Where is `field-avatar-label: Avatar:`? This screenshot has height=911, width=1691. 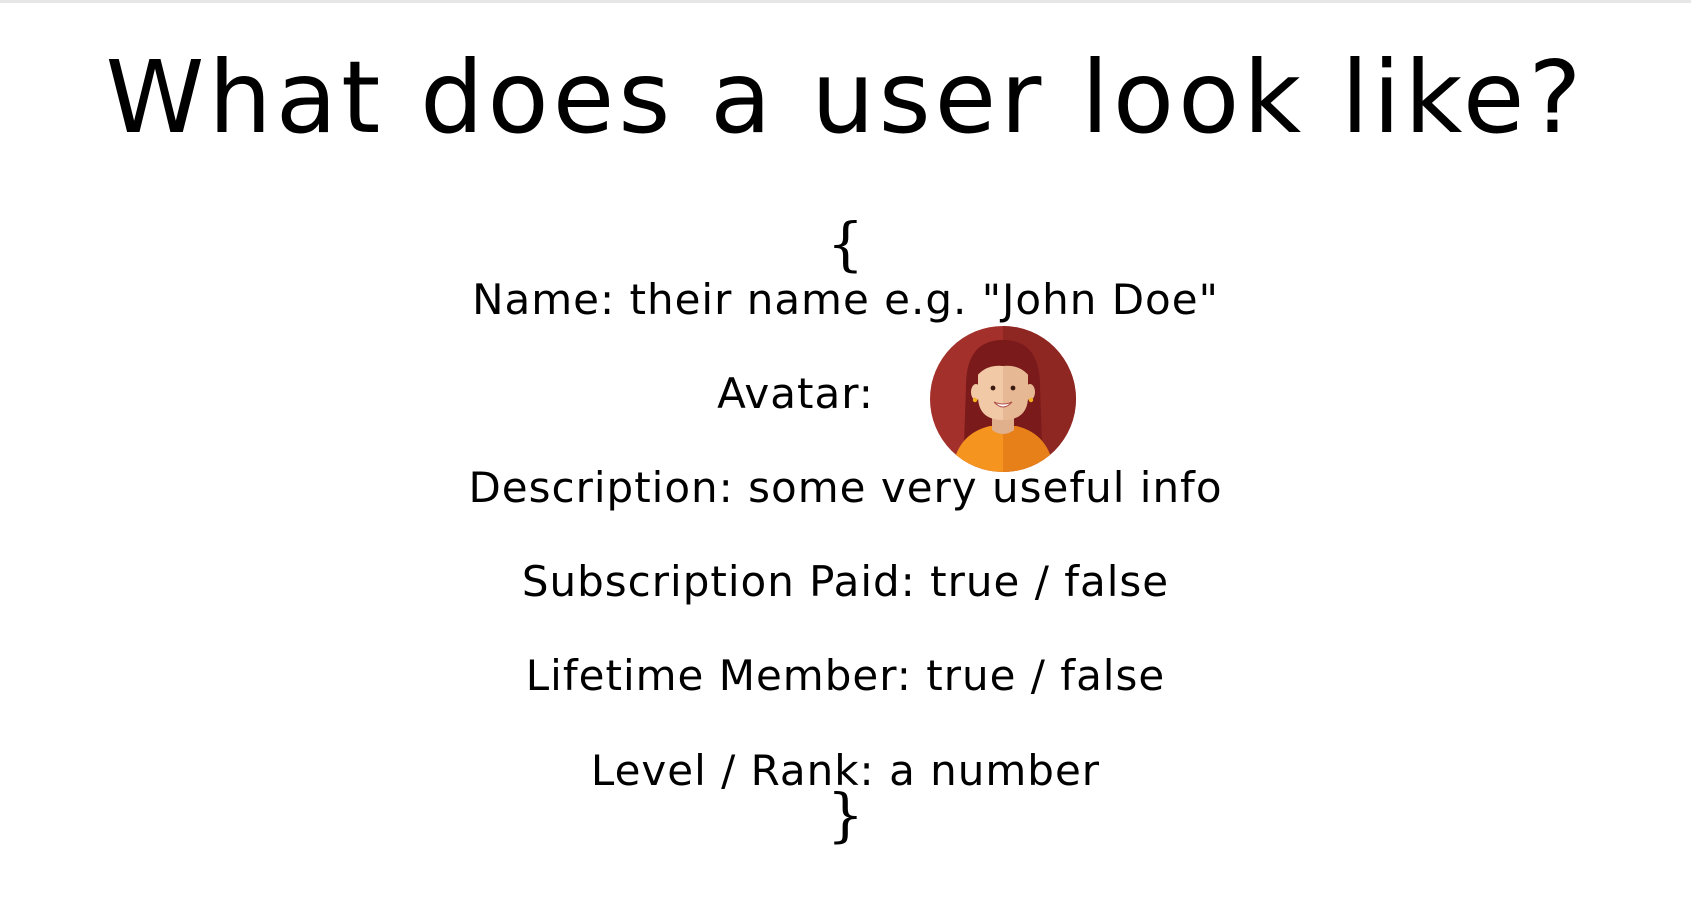
field-avatar-label: Avatar: is located at coordinates (795, 393).